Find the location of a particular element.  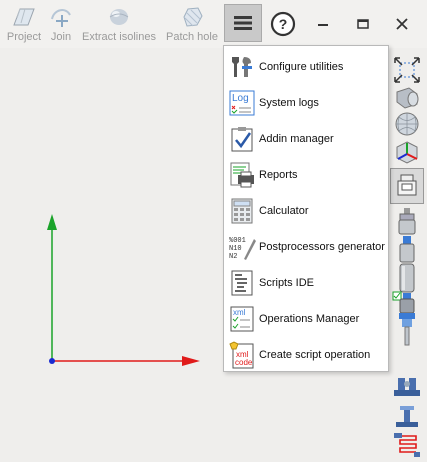

axes-cube-button is located at coordinates (407, 152).